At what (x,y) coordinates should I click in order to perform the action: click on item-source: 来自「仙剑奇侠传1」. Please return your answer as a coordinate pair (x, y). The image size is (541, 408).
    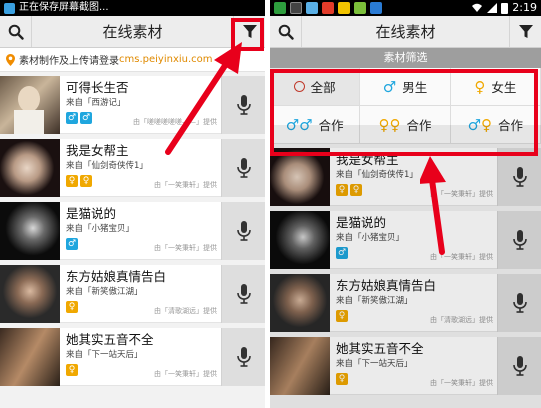
    Looking at the image, I should click on (107, 166).